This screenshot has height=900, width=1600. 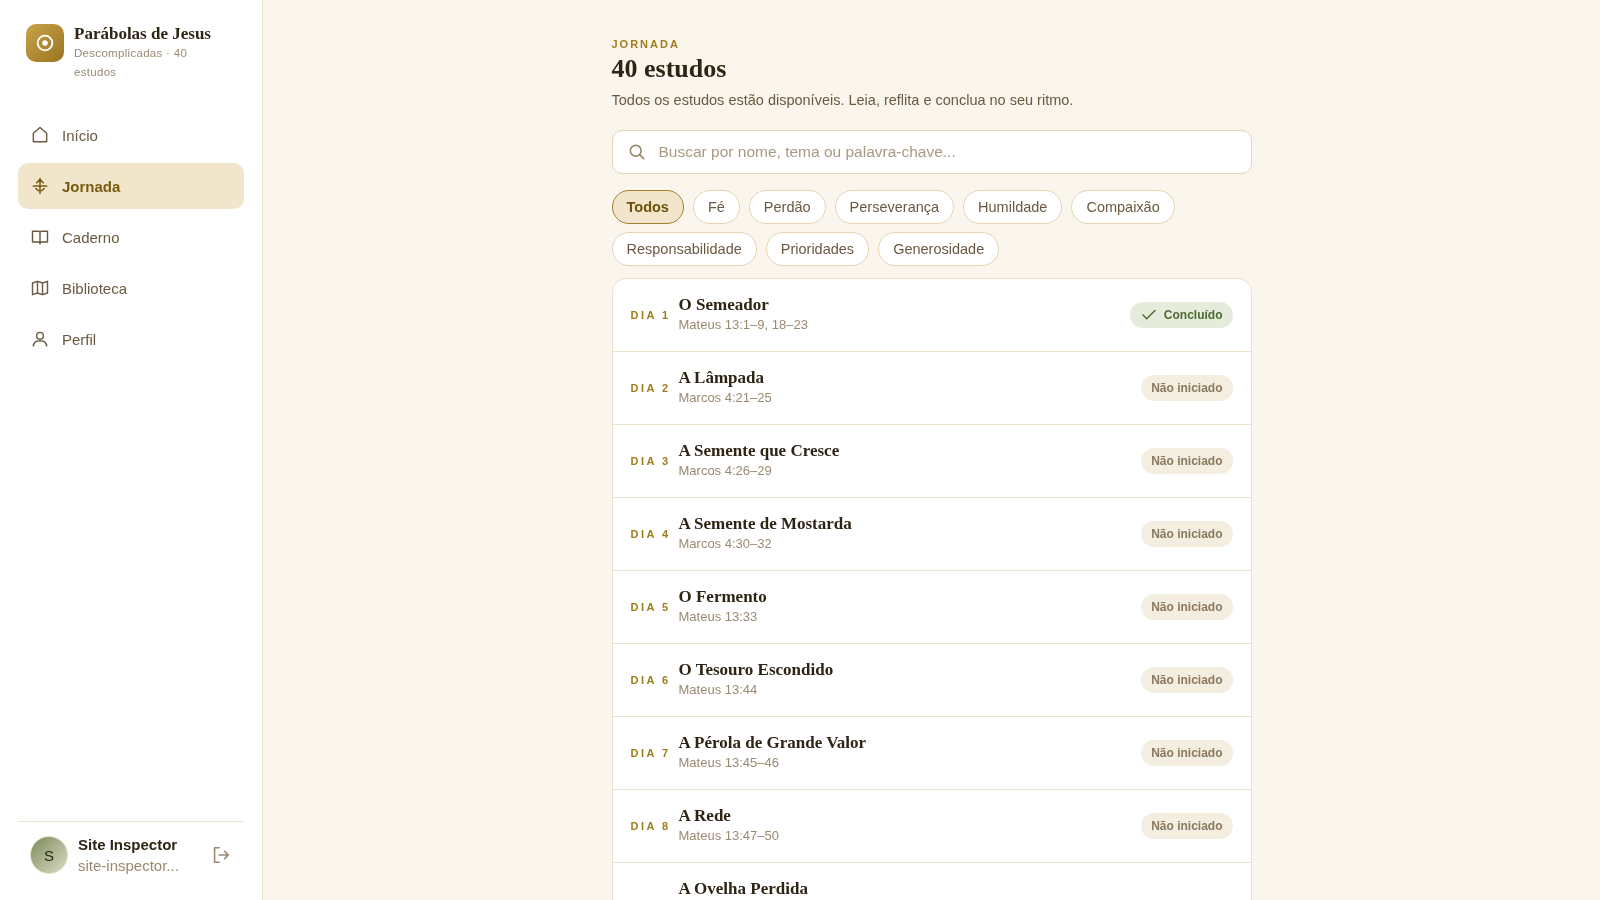 I want to click on study-reference: Marcos 4:26–29, so click(x=725, y=470).